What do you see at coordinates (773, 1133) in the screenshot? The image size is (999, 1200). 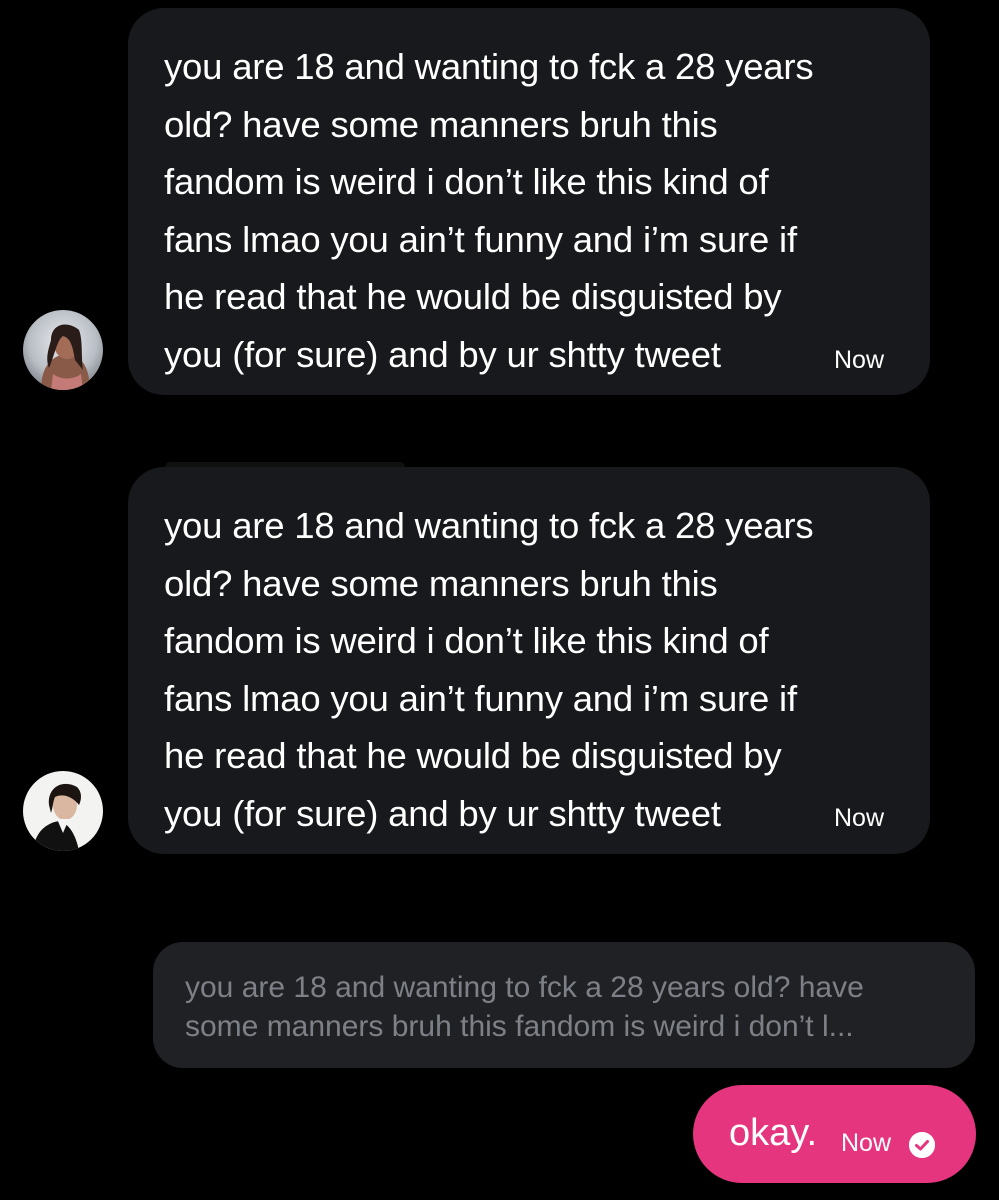 I see `sent-message-text: okay.` at bounding box center [773, 1133].